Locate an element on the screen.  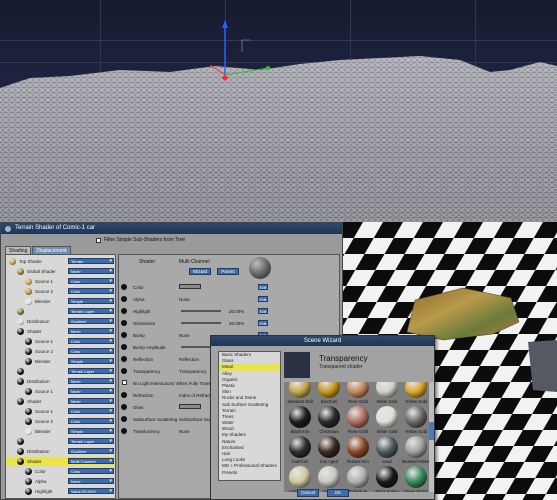
ok-button: OK is located at coordinates (338, 493).